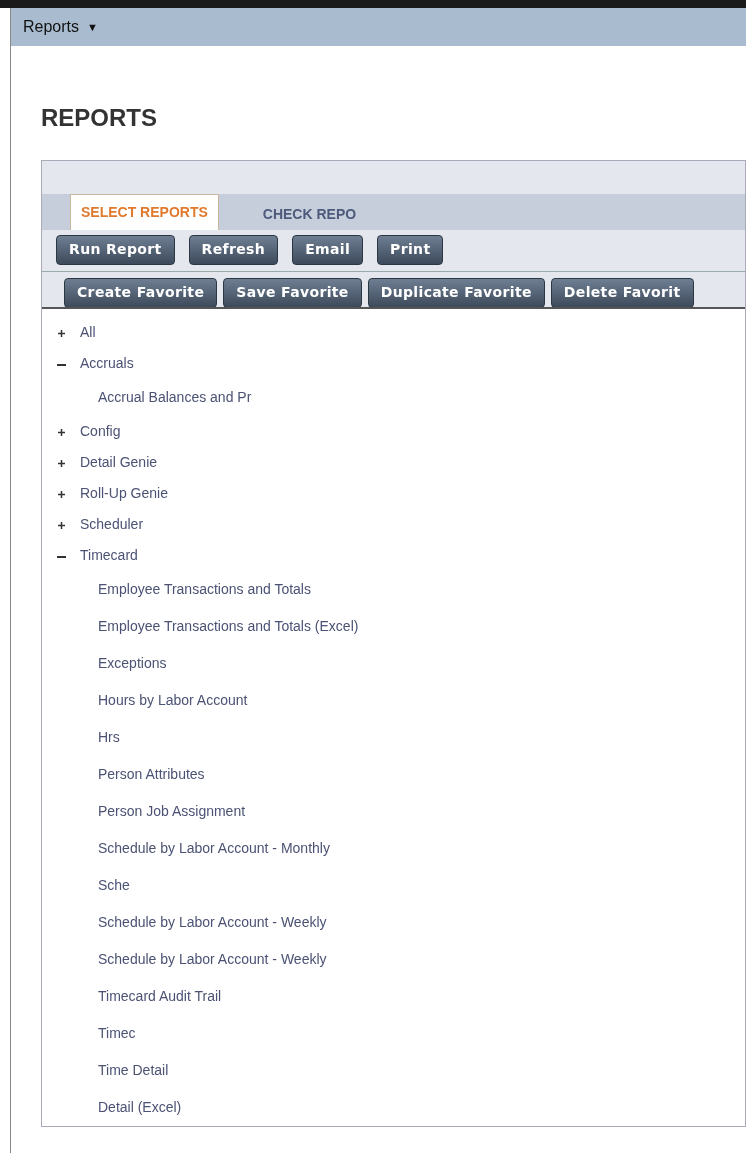 Image resolution: width=746 pixels, height=1153 pixels. Describe the element at coordinates (233, 249) in the screenshot. I see `toolbar-button: Refresh` at that location.